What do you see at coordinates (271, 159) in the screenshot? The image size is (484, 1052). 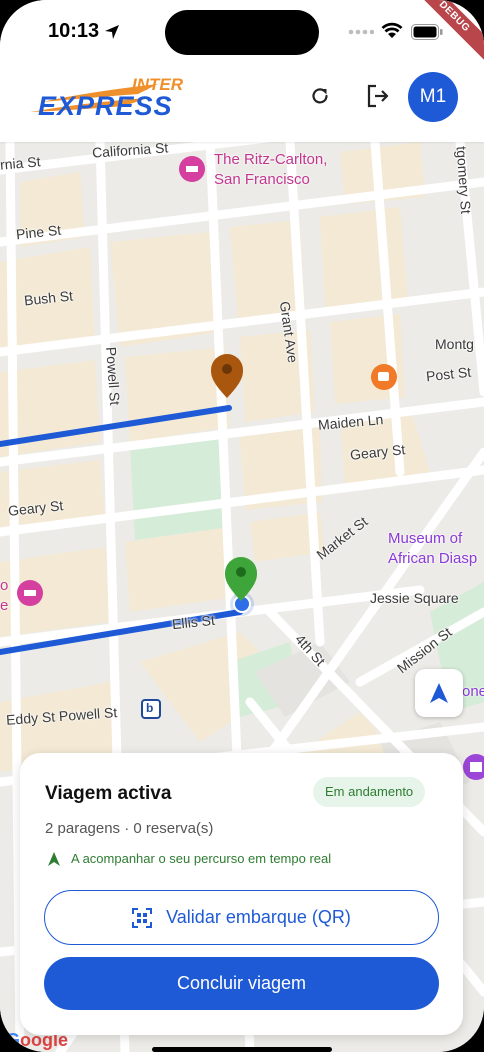 I see `poi-ritz-line1: The Ritz-Carlton,` at bounding box center [271, 159].